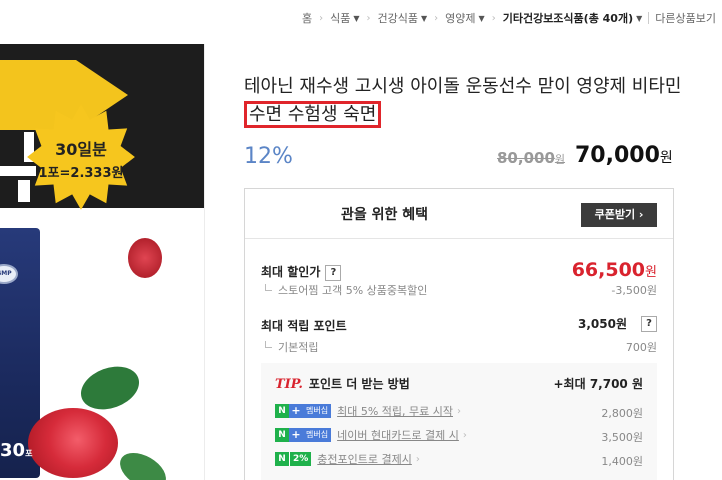 This screenshot has height=480, width=722. I want to click on max-discount-label: 최대 할인가?, so click(301, 272).